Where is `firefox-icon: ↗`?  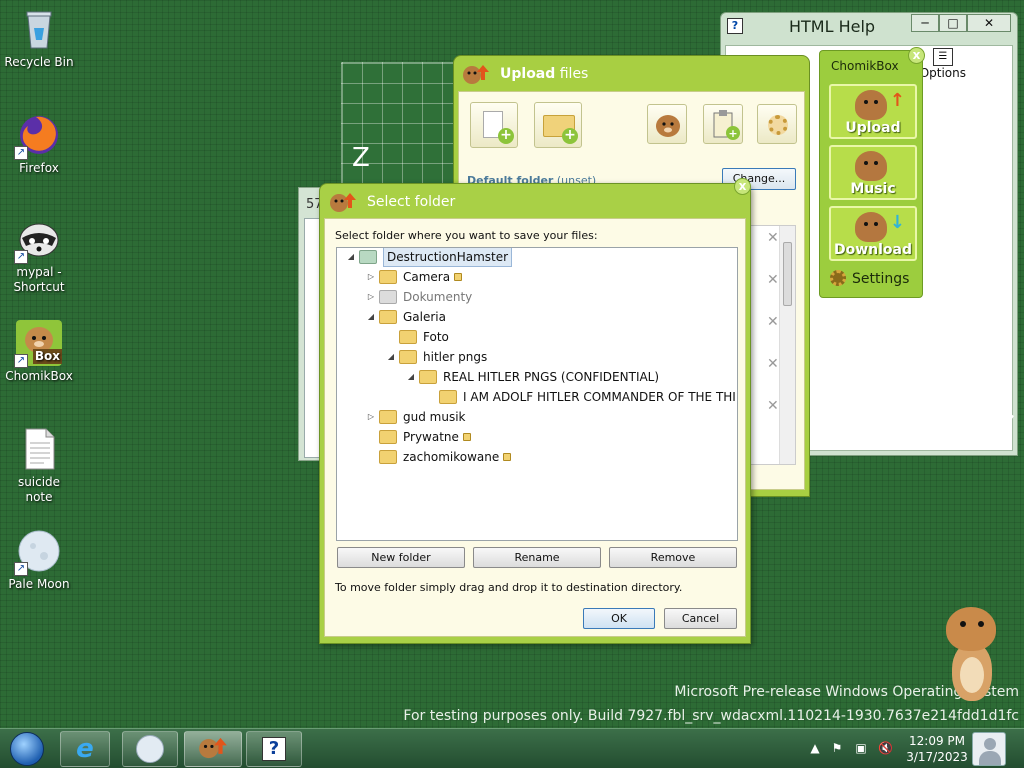
firefox-icon: ↗ is located at coordinates (38, 136).